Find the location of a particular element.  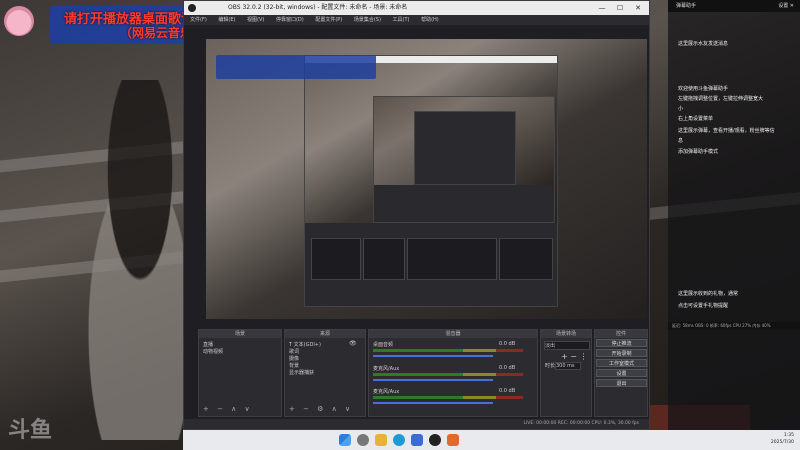

menu-profile: 配置文件(P) is located at coordinates (328, 20).